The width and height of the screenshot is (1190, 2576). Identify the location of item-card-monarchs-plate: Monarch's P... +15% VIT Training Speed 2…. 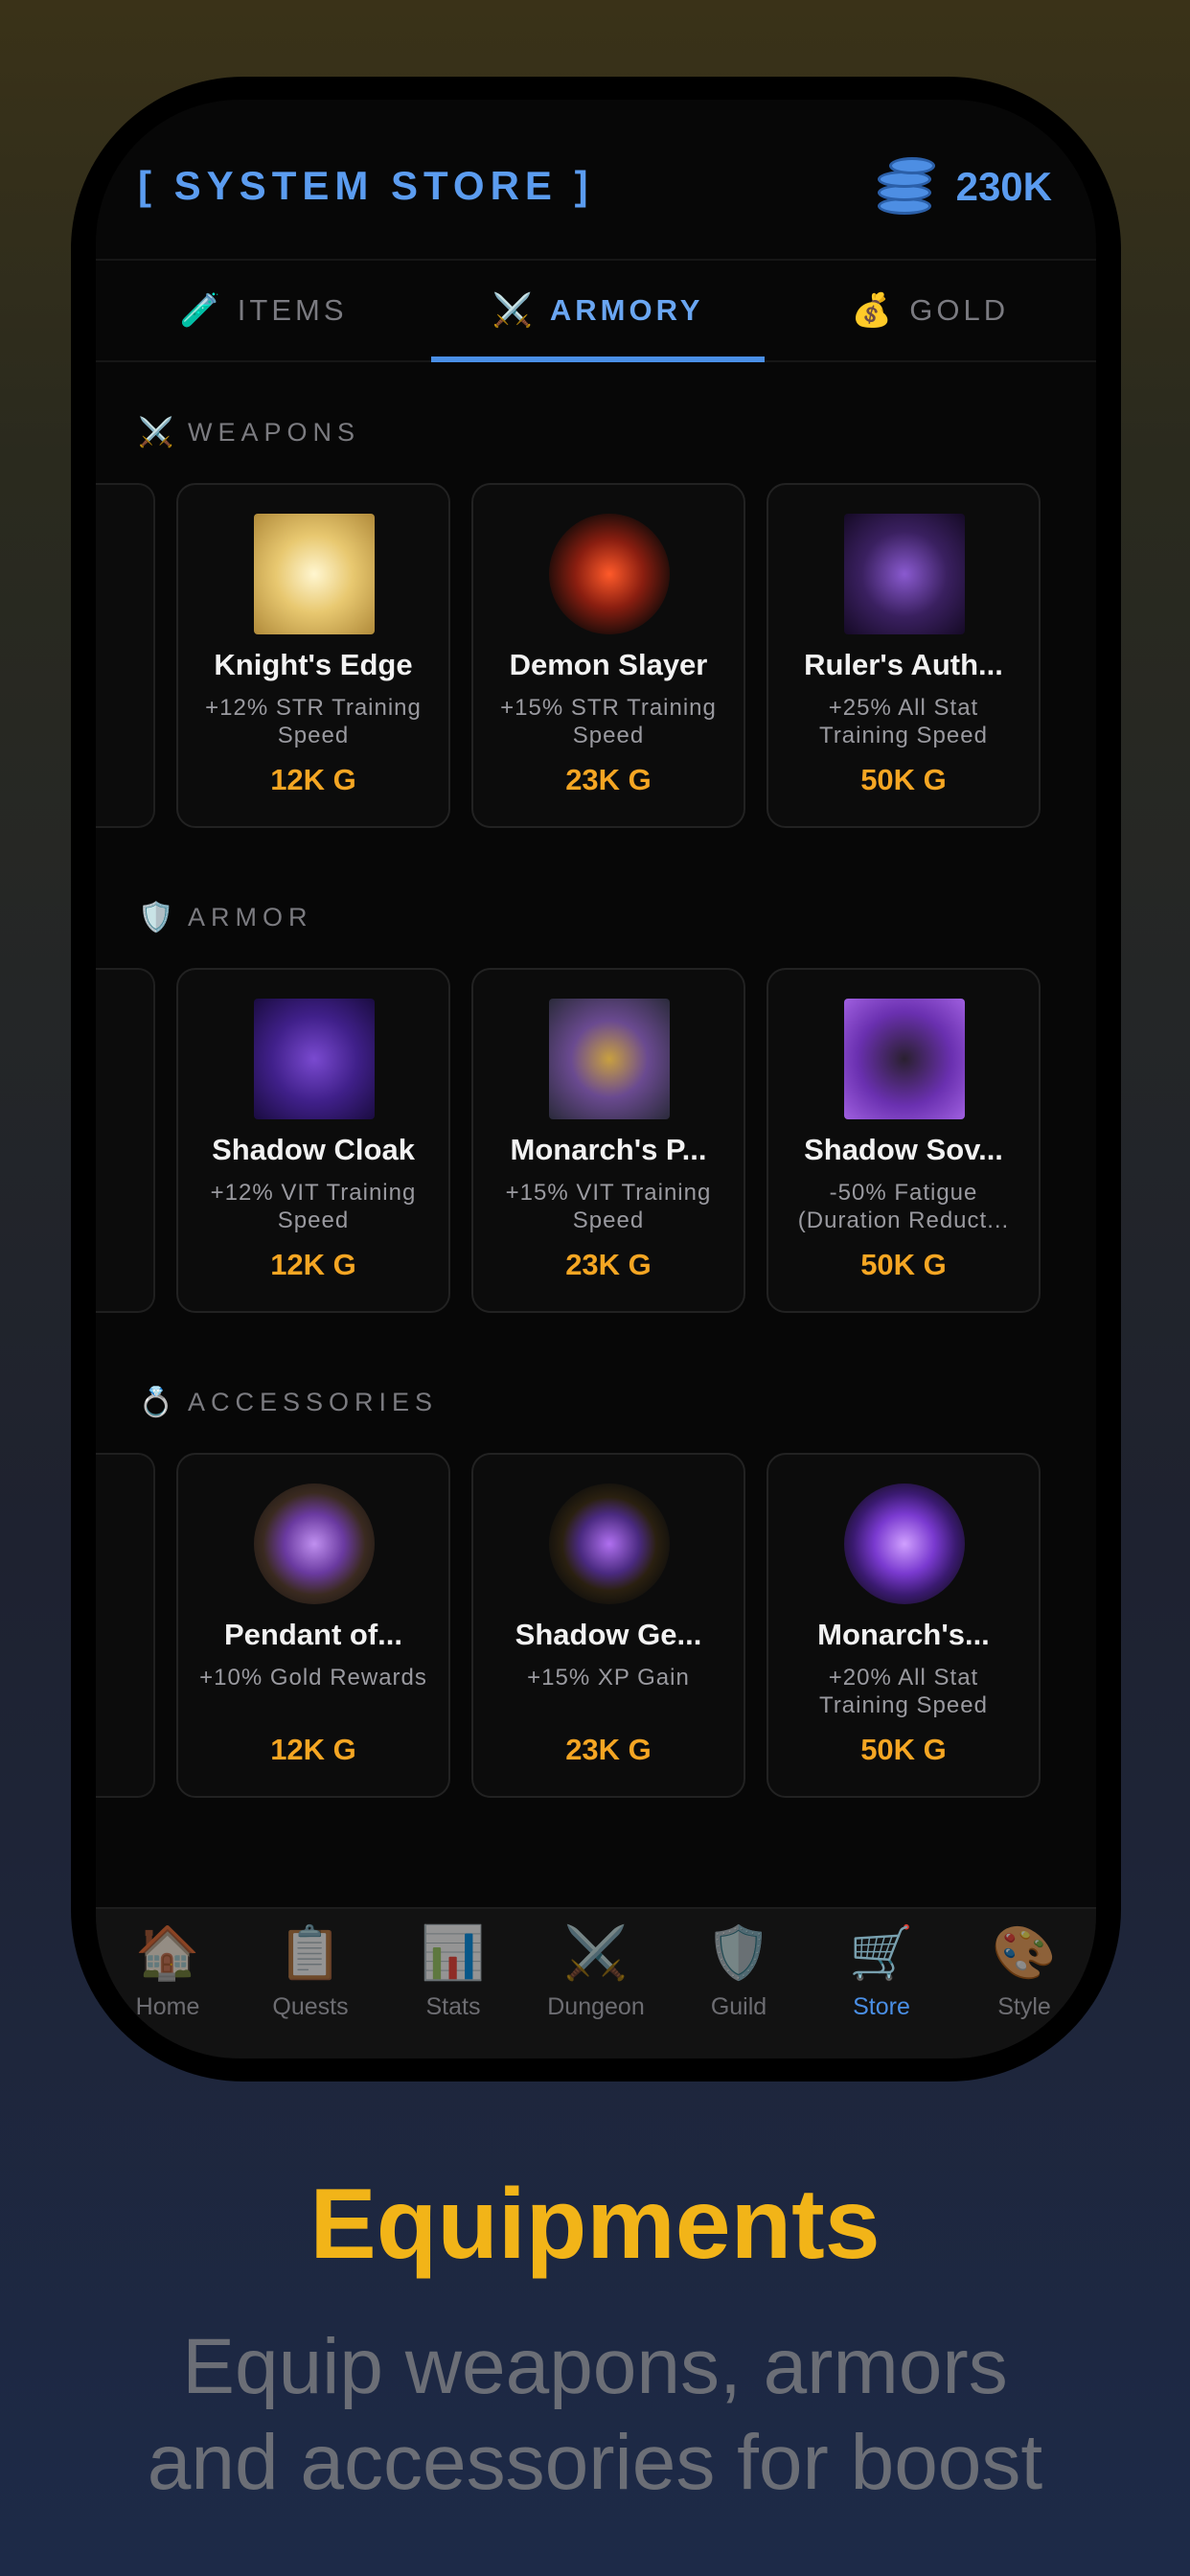
(608, 1140).